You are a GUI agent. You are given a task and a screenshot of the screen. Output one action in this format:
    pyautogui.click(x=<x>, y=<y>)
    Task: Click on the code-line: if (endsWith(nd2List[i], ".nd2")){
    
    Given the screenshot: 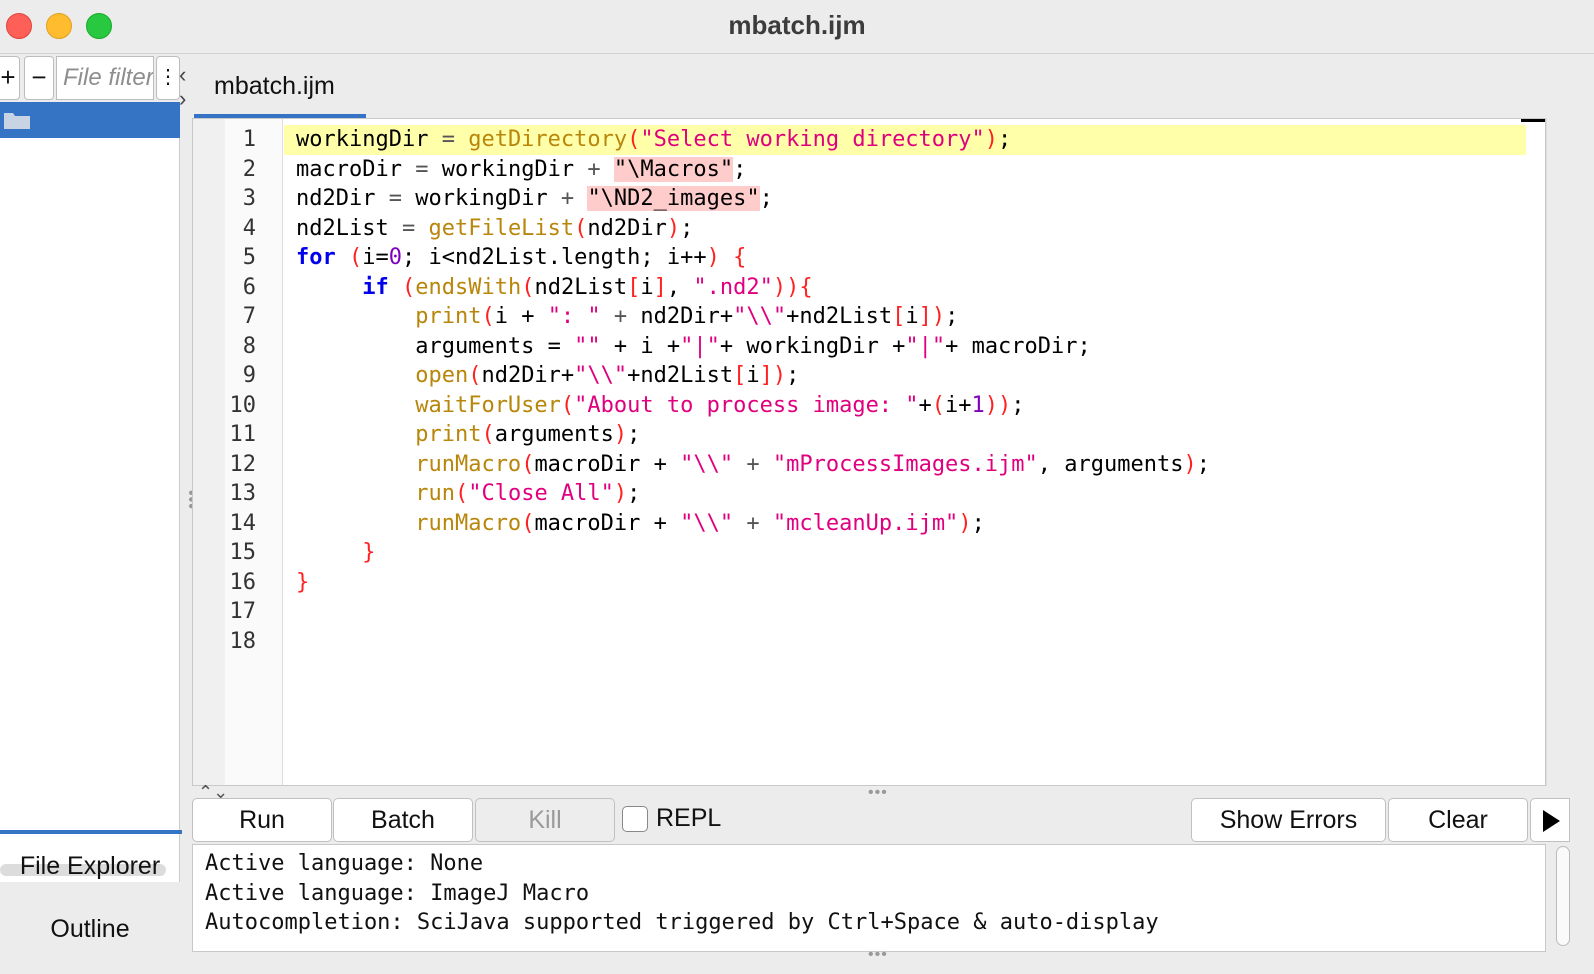 What is the action you would take?
    pyautogui.click(x=905, y=288)
    